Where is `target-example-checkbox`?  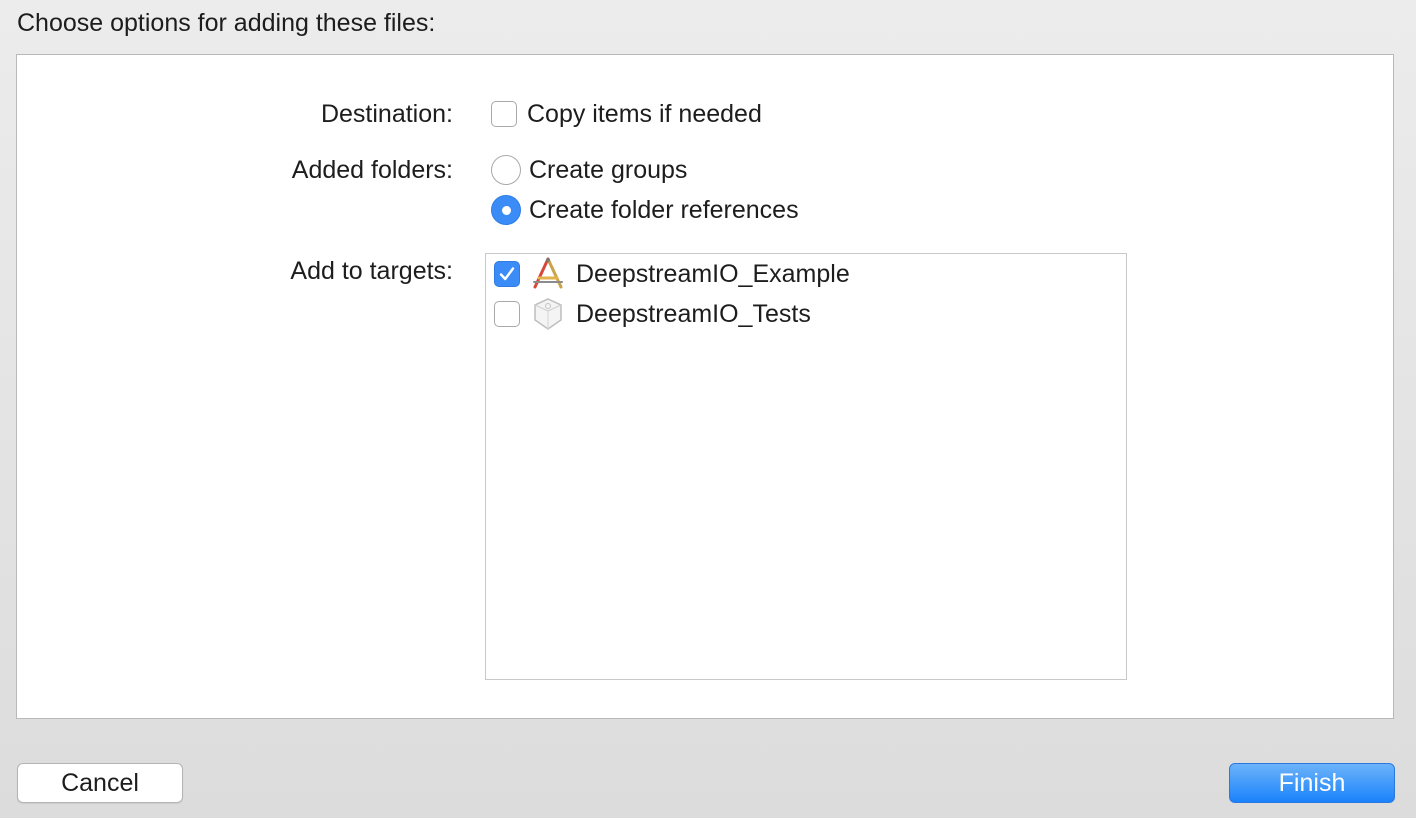
target-example-checkbox is located at coordinates (507, 274).